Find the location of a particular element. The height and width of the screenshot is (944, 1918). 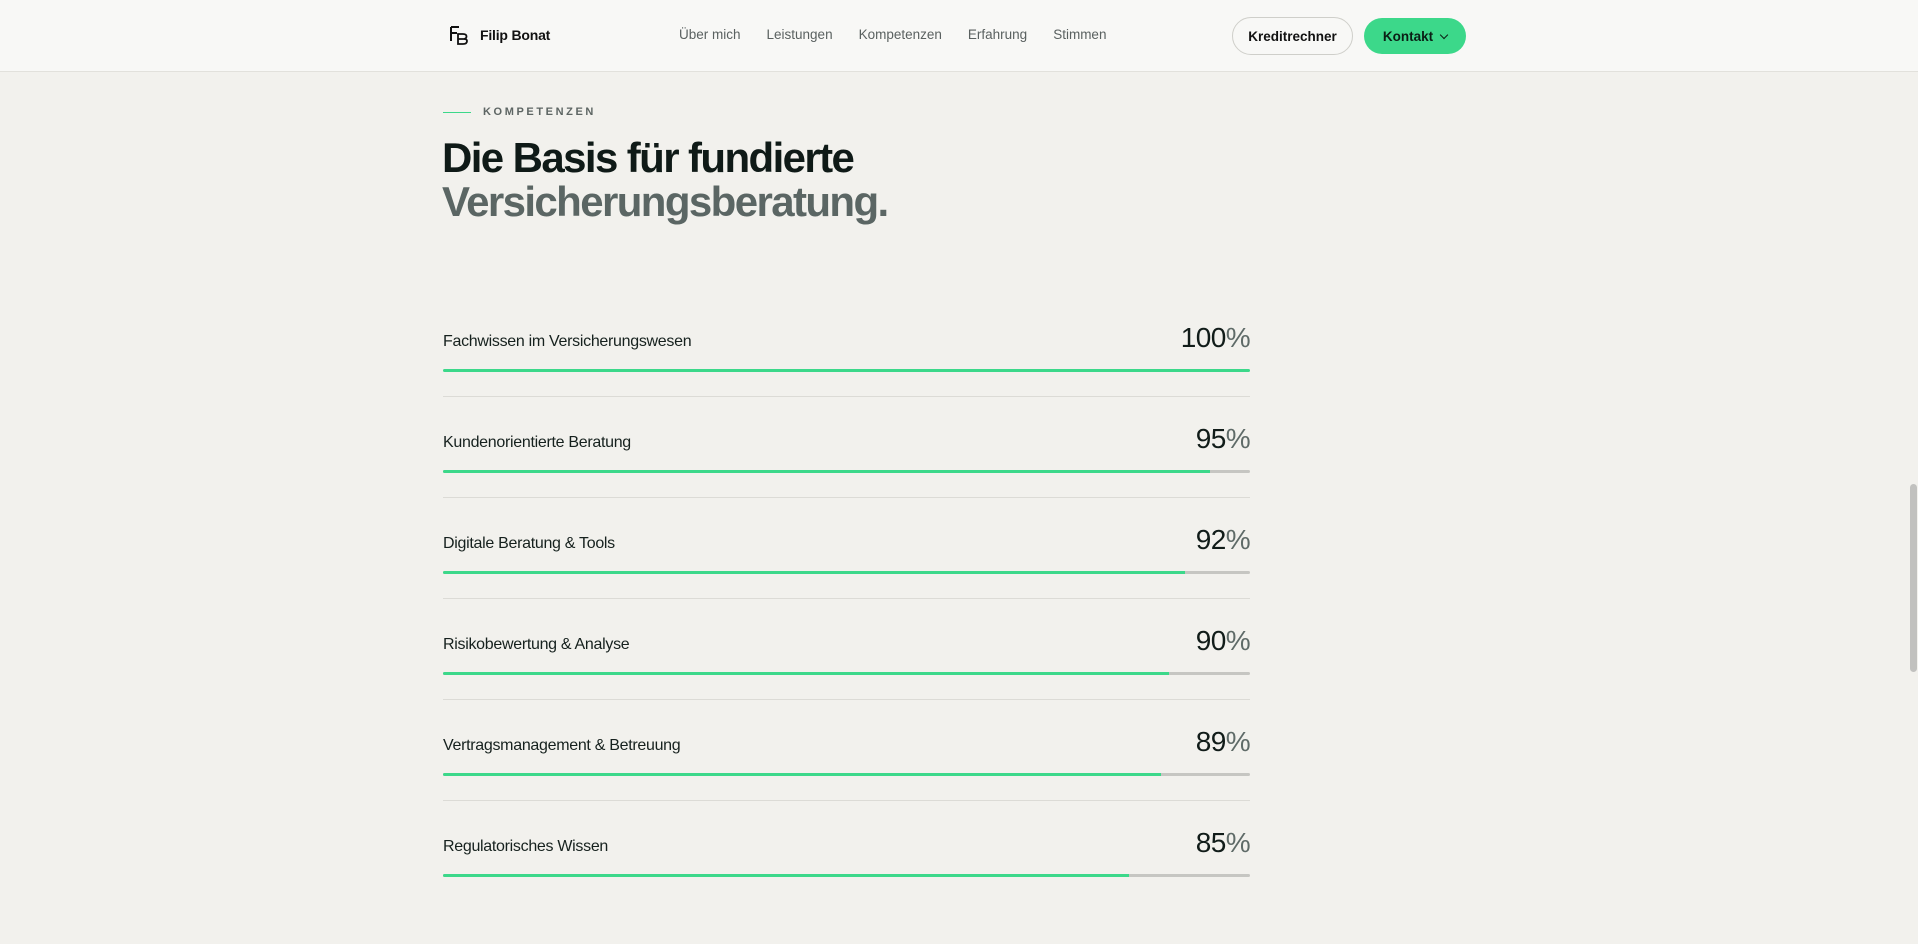

skill-value: 95% is located at coordinates (1223, 439).